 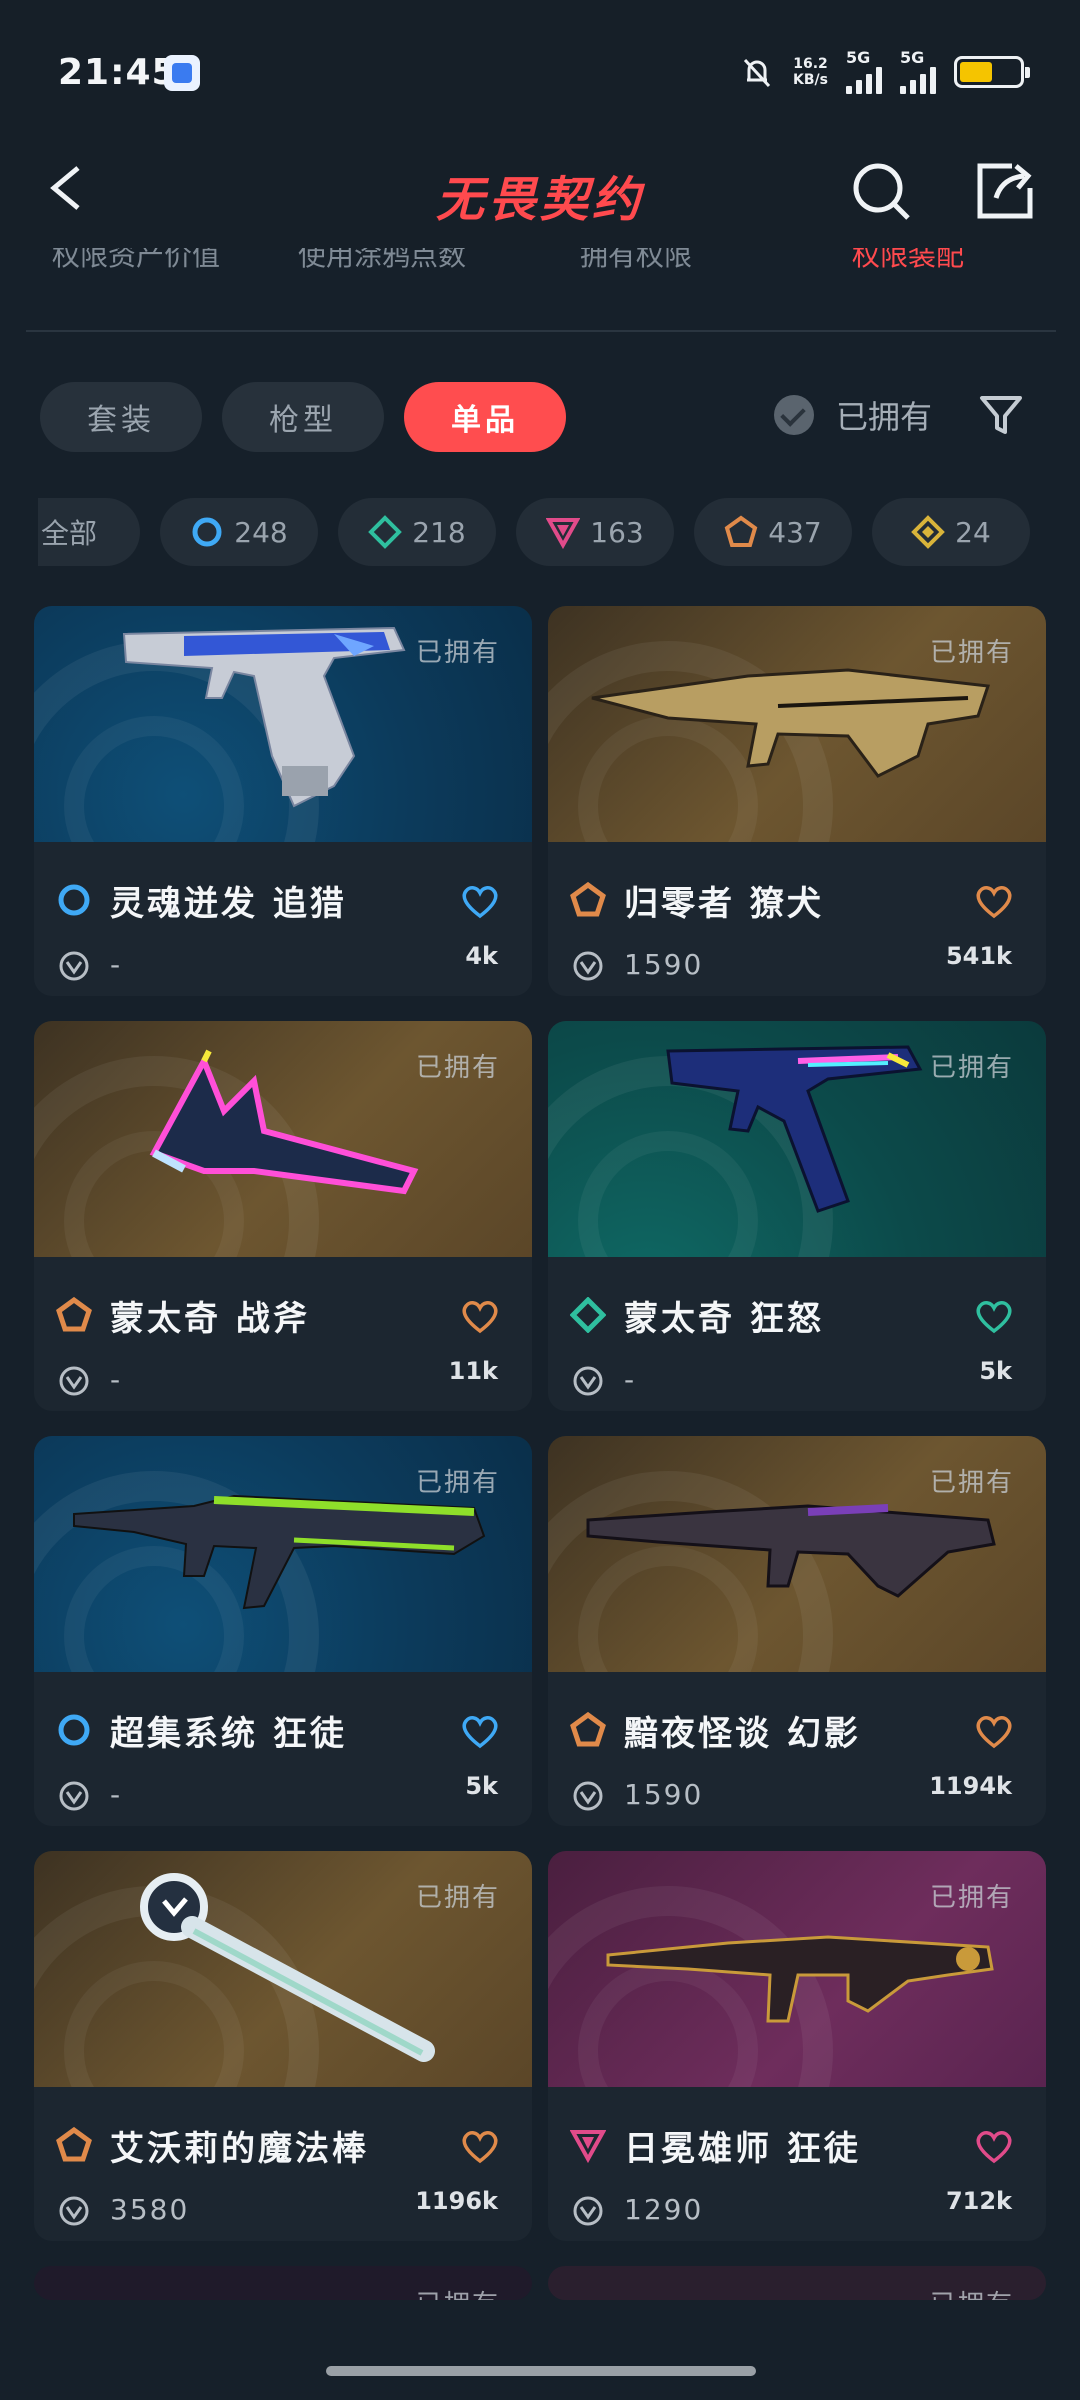 What do you see at coordinates (664, 964) in the screenshot?
I see `skin-price: 1590` at bounding box center [664, 964].